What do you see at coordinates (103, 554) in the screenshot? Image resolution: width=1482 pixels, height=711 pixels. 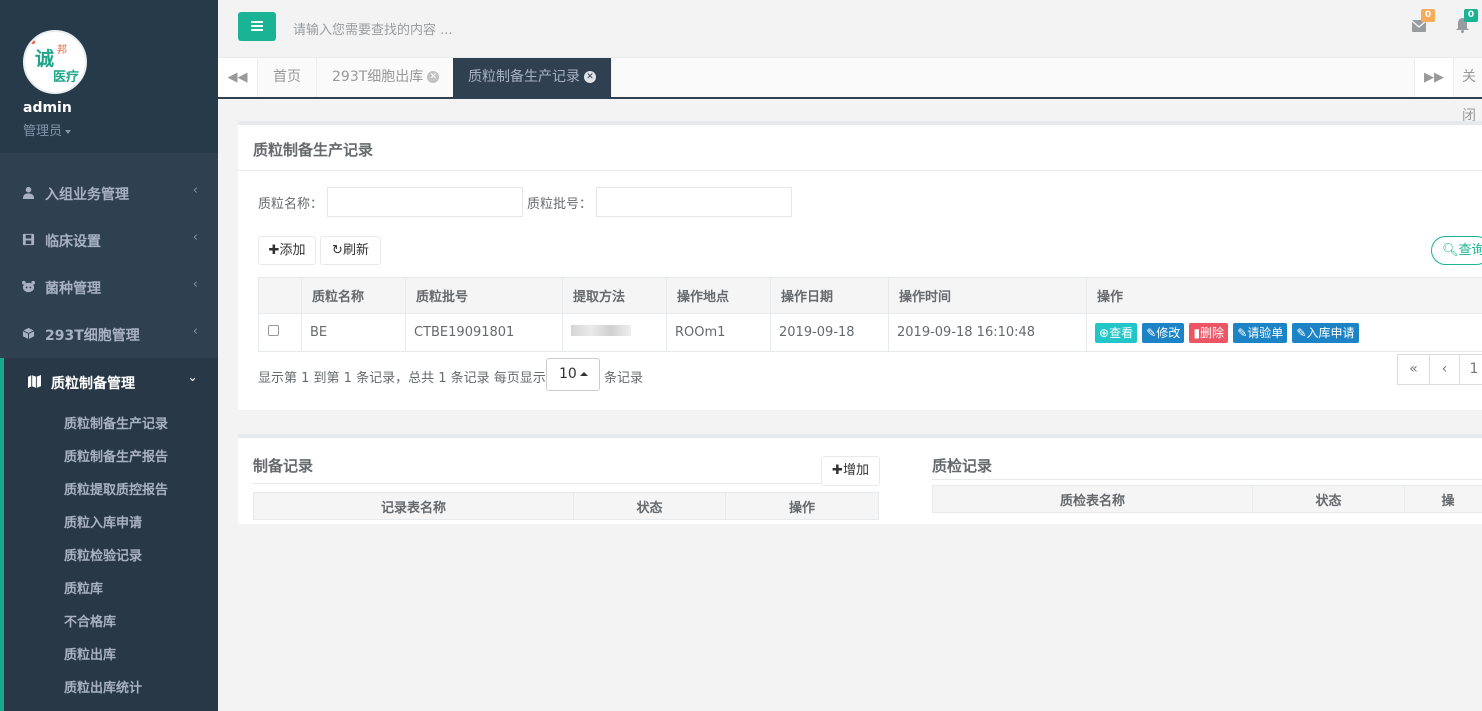 I see `subnav-item-inspection-record: 质粒检验记录` at bounding box center [103, 554].